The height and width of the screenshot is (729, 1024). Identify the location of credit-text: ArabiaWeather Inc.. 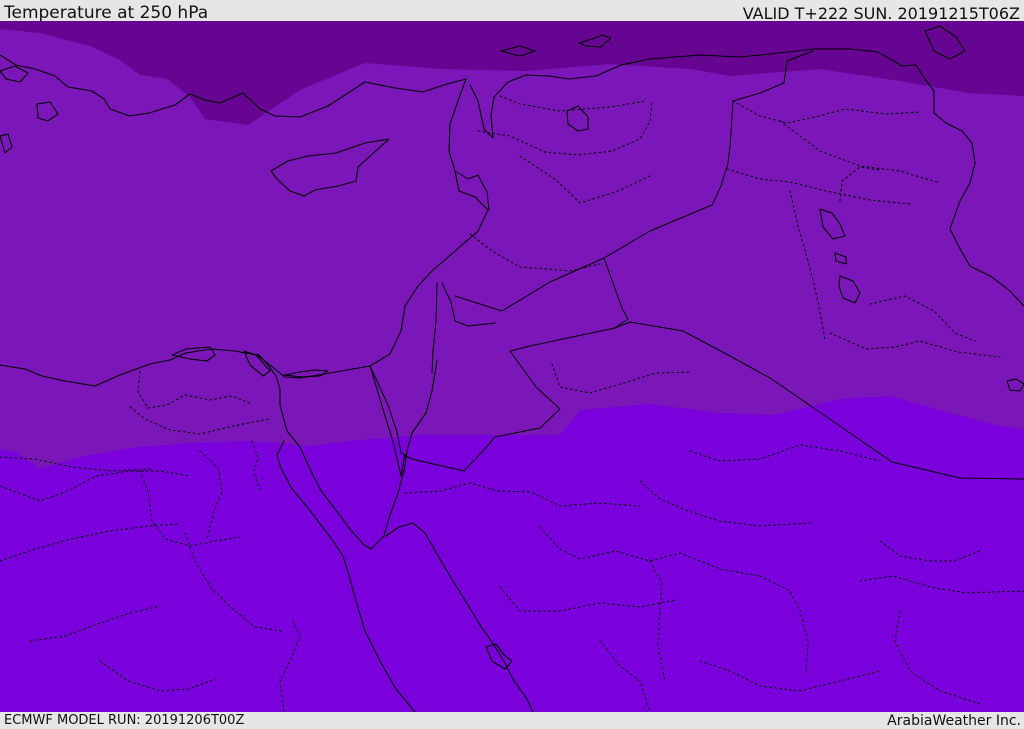
(954, 721).